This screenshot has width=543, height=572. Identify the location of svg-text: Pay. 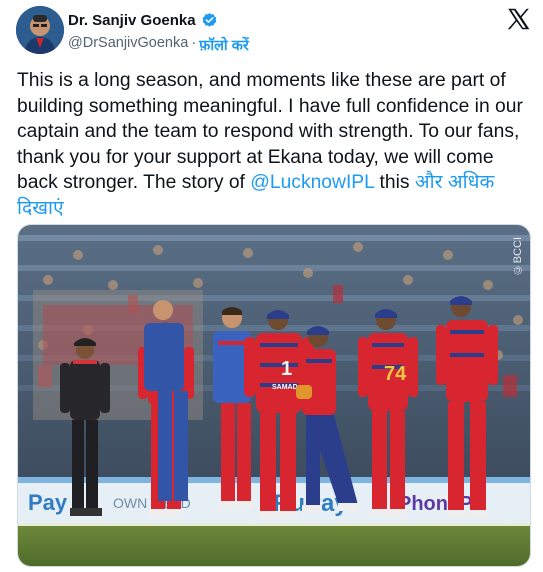
(48, 502).